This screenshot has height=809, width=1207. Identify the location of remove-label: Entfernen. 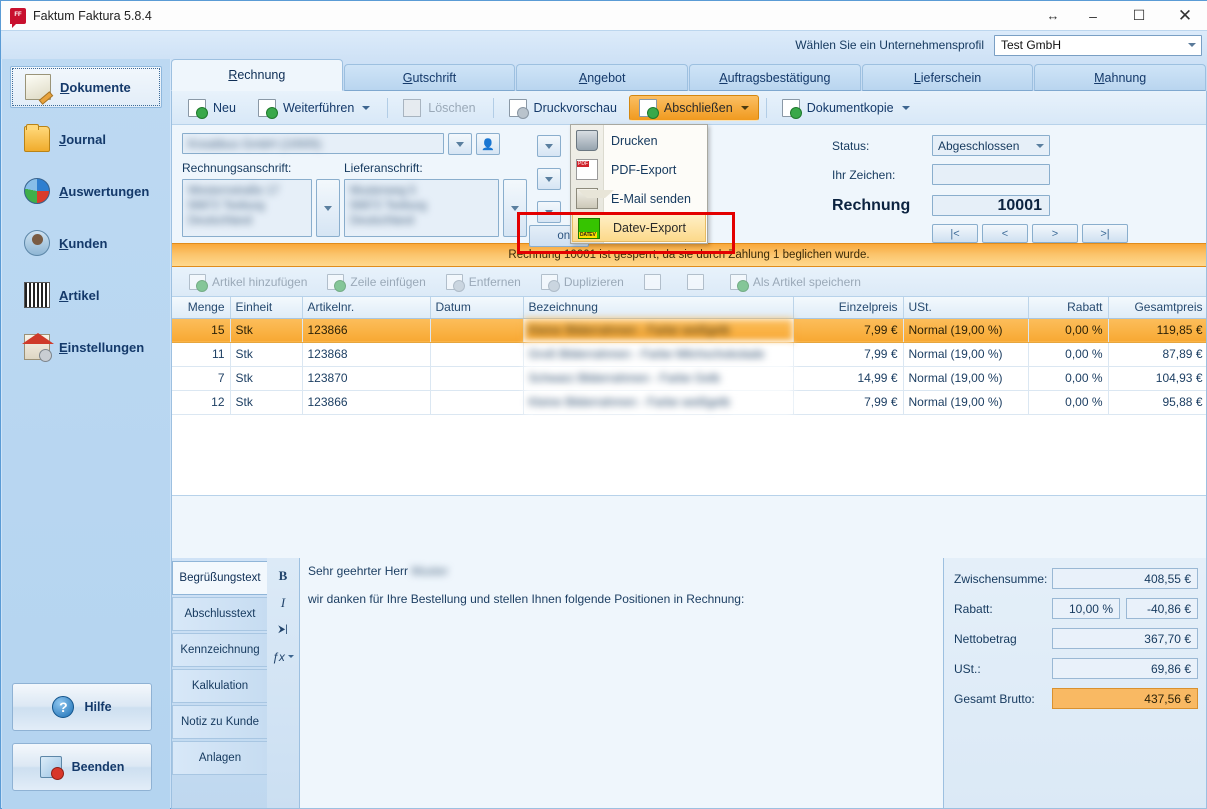
(494, 281).